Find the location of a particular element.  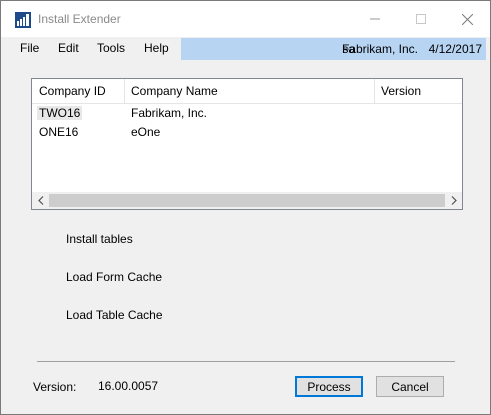

step-load-form-cache: Load Form Cache is located at coordinates (114, 277).